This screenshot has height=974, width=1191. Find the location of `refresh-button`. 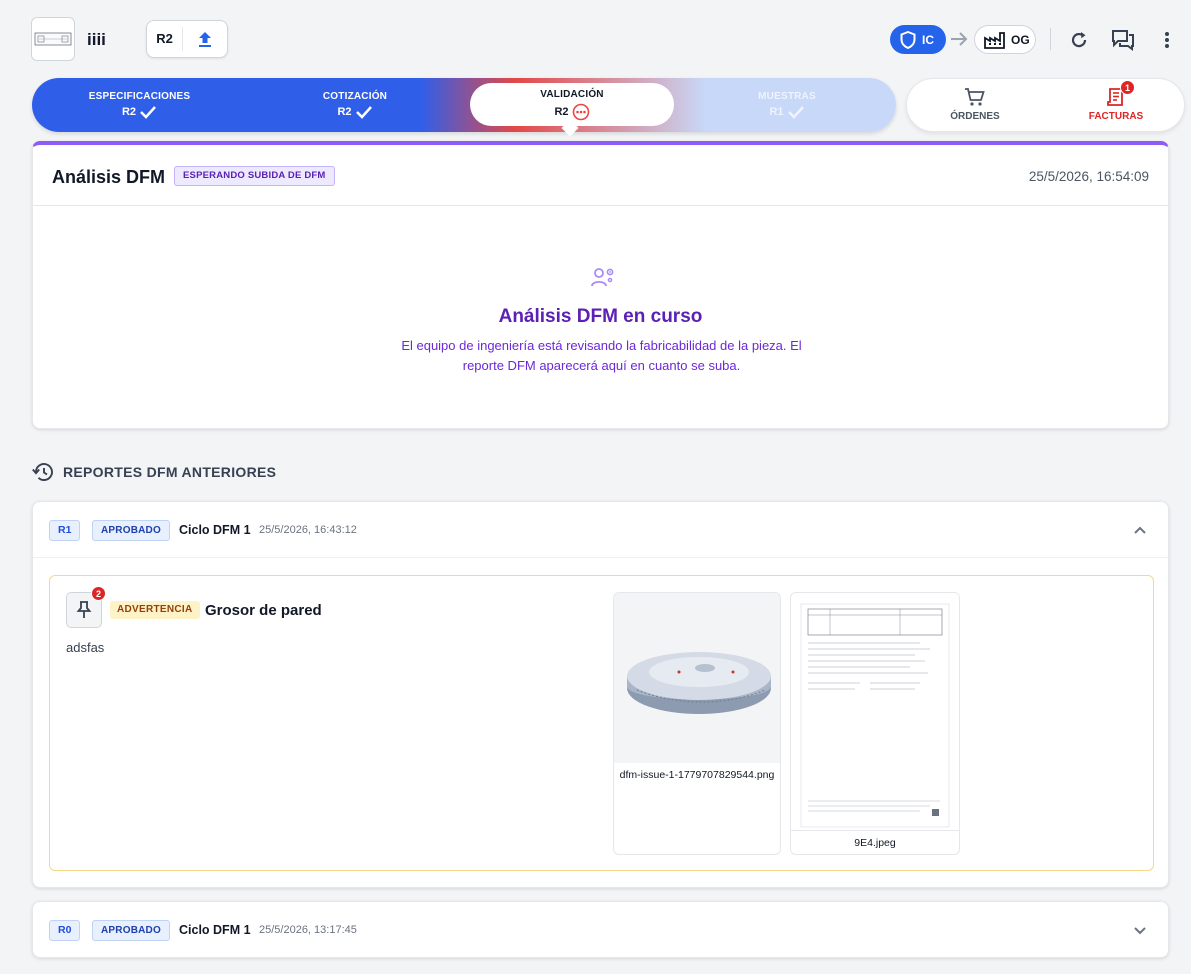

refresh-button is located at coordinates (1079, 40).